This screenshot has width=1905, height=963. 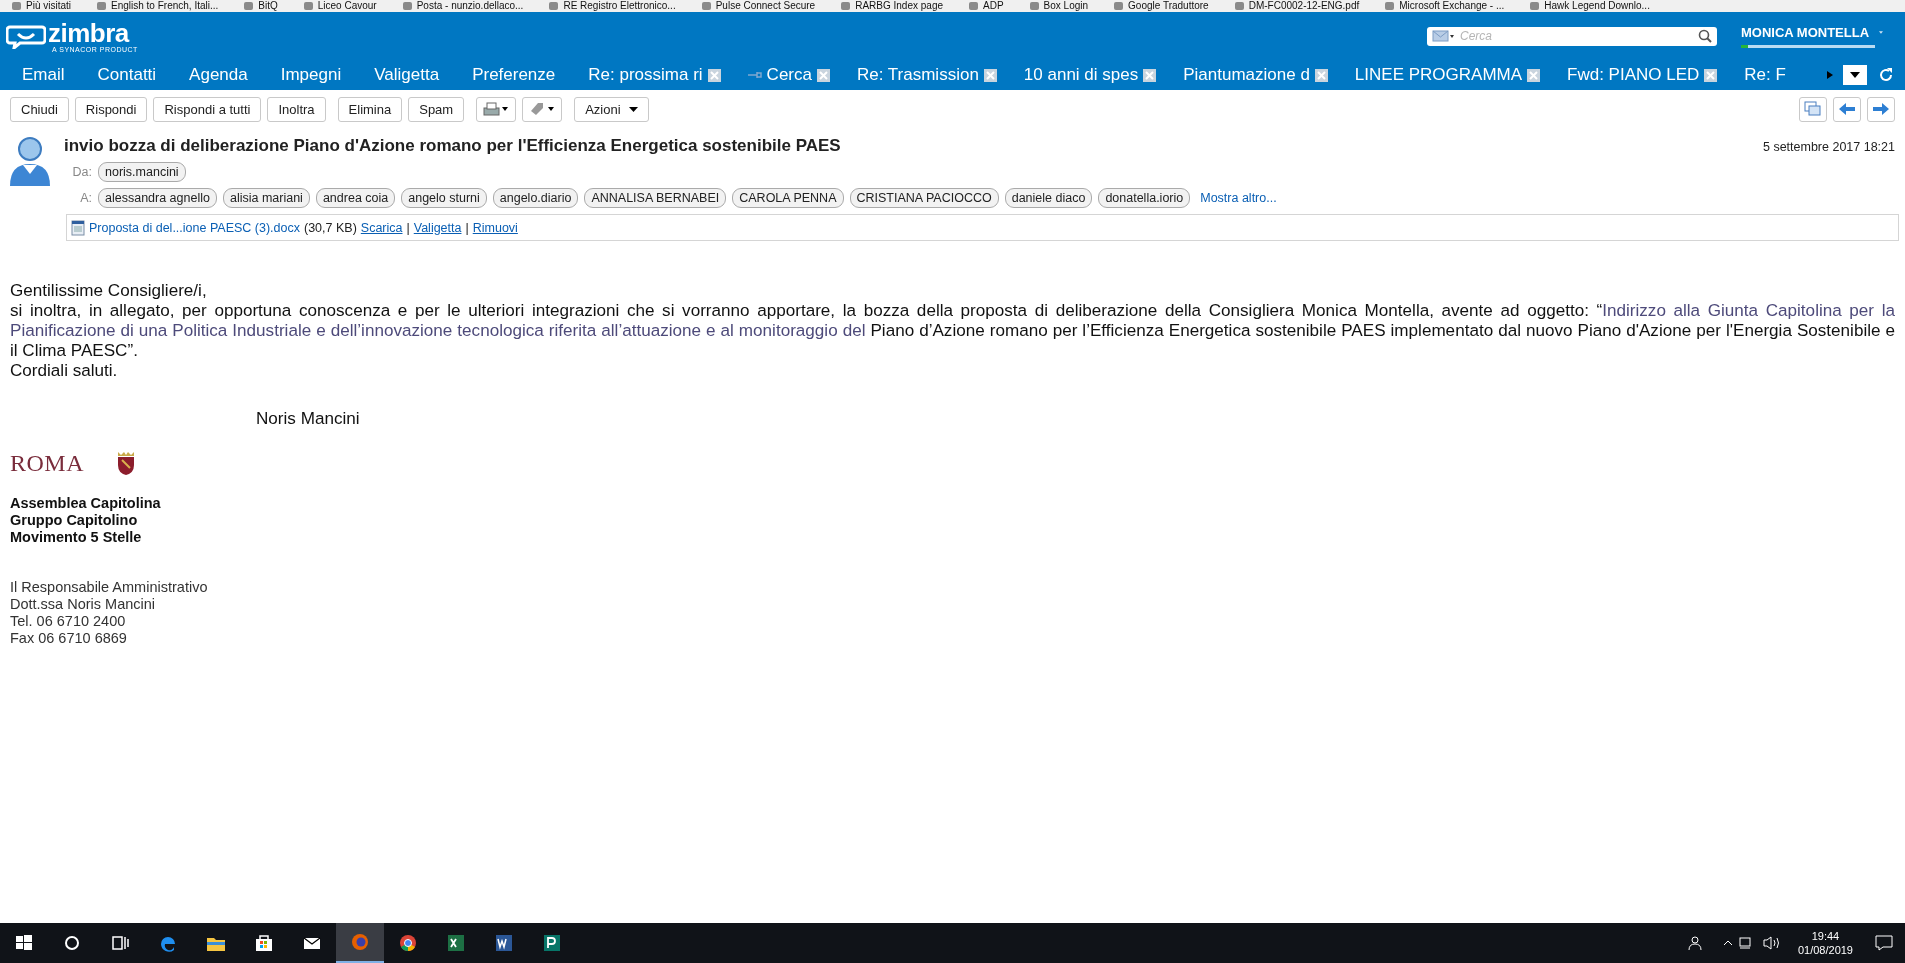 I want to click on sender-chip: noris.mancini, so click(x=142, y=172).